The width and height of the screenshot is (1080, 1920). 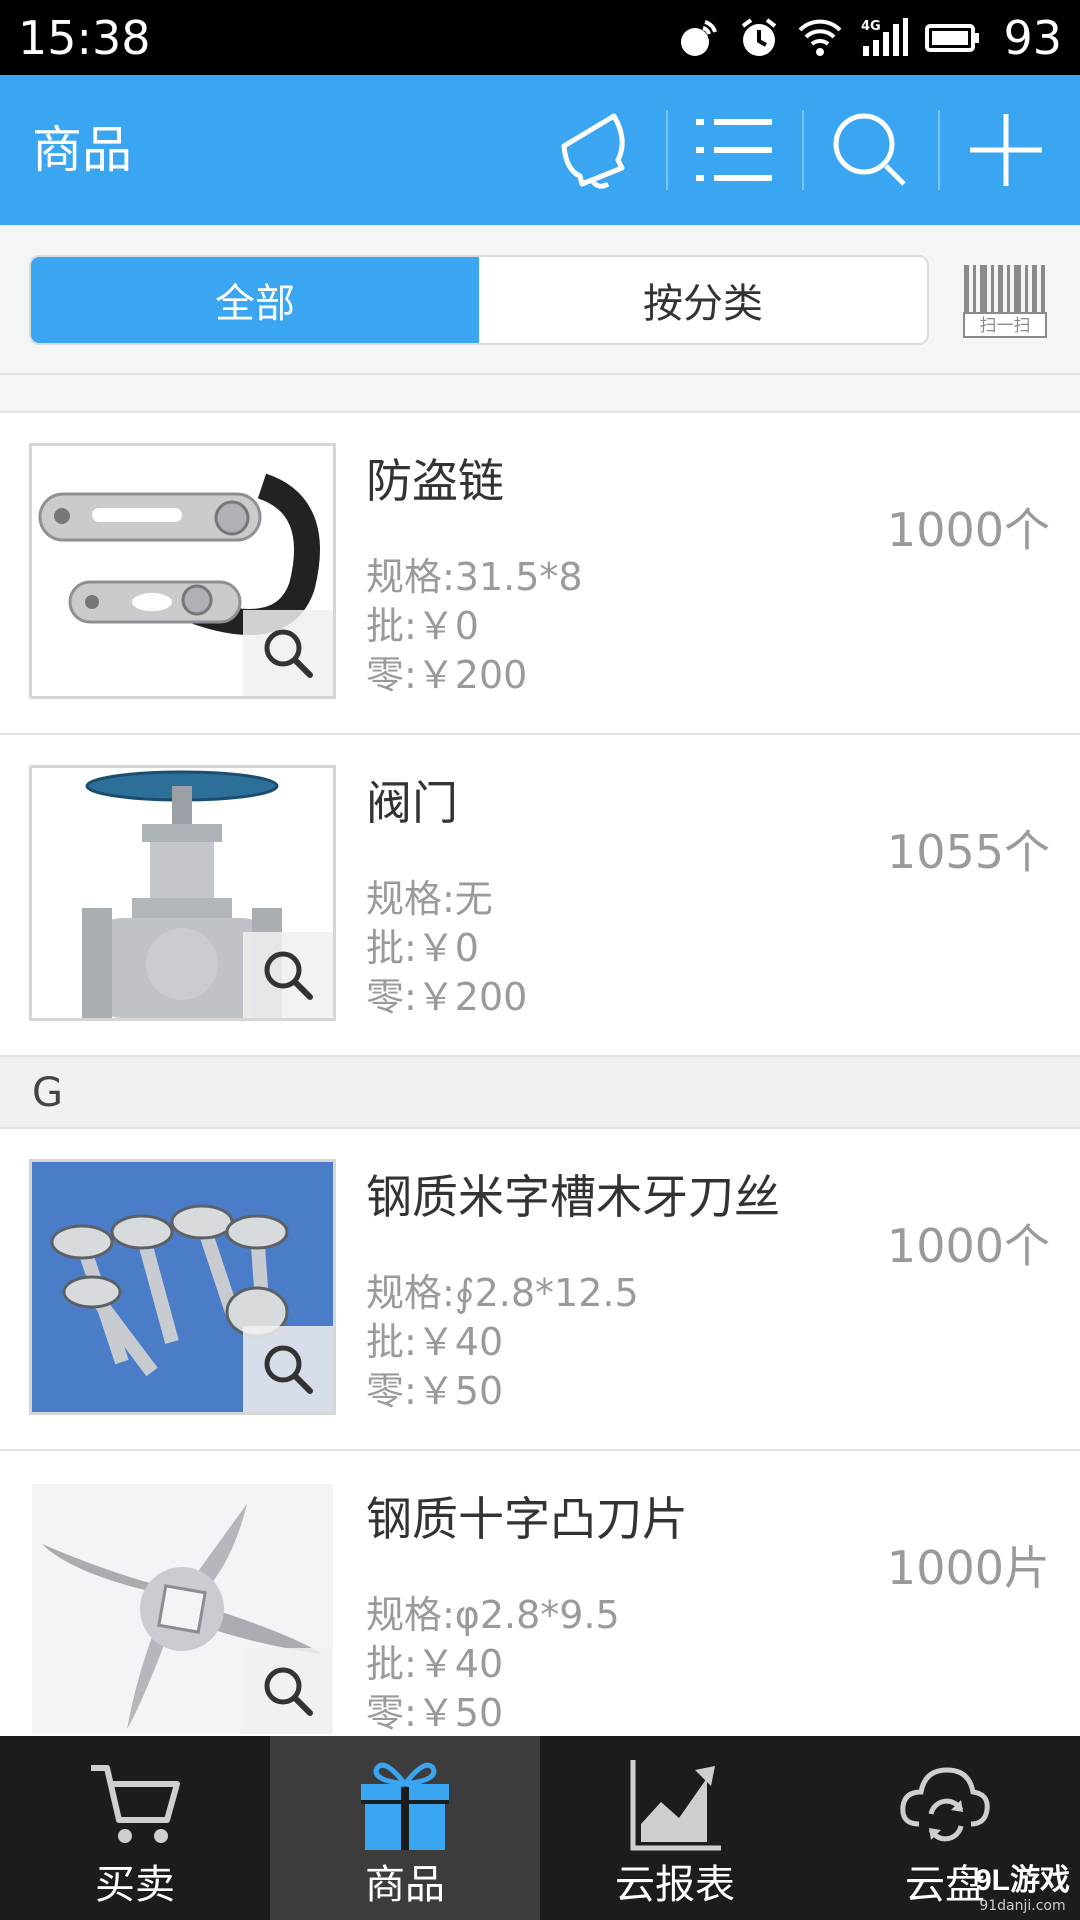 What do you see at coordinates (474, 577) in the screenshot?
I see `product-spec: 规格:31.5*8` at bounding box center [474, 577].